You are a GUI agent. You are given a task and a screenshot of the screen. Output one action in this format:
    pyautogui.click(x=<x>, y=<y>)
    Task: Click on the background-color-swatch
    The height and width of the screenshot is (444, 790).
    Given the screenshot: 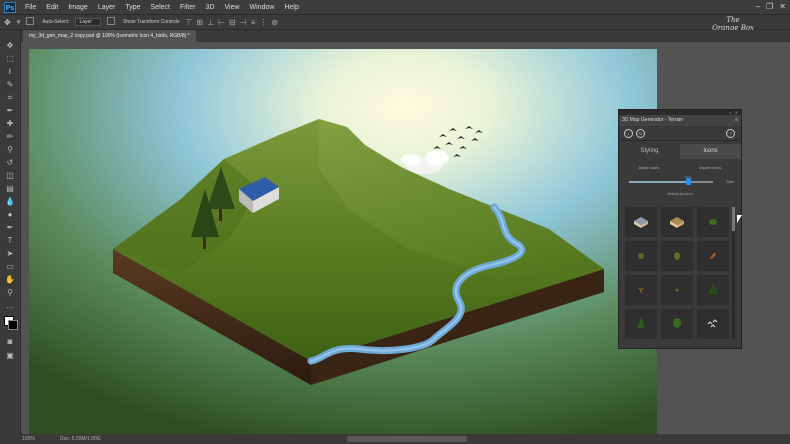 What is the action you would take?
    pyautogui.click(x=13, y=325)
    